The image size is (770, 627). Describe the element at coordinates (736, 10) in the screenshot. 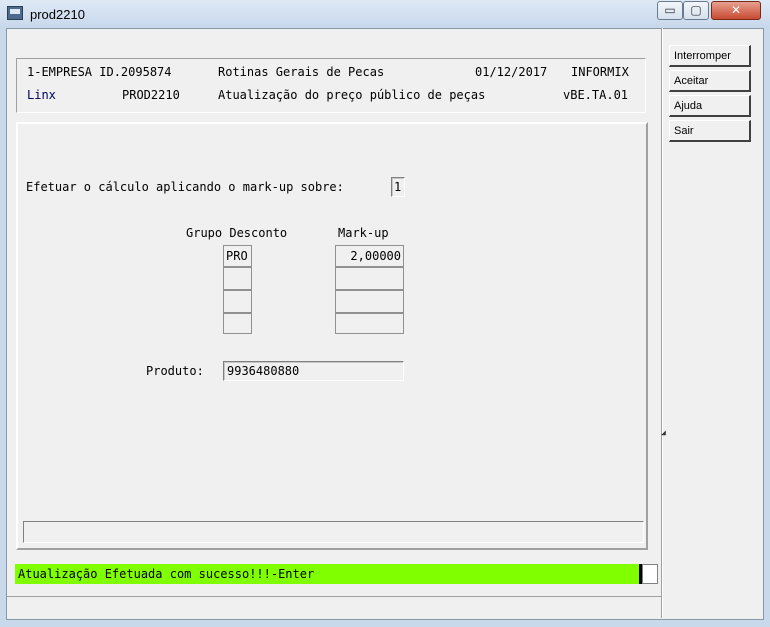

I see `close-button: ✕` at that location.